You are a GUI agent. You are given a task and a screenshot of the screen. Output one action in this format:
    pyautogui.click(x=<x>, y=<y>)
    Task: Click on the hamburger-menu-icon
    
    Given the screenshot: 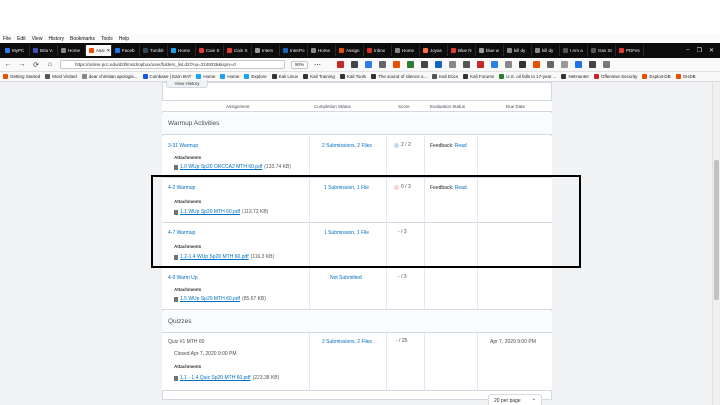 What is the action you would take?
    pyautogui.click(x=607, y=64)
    